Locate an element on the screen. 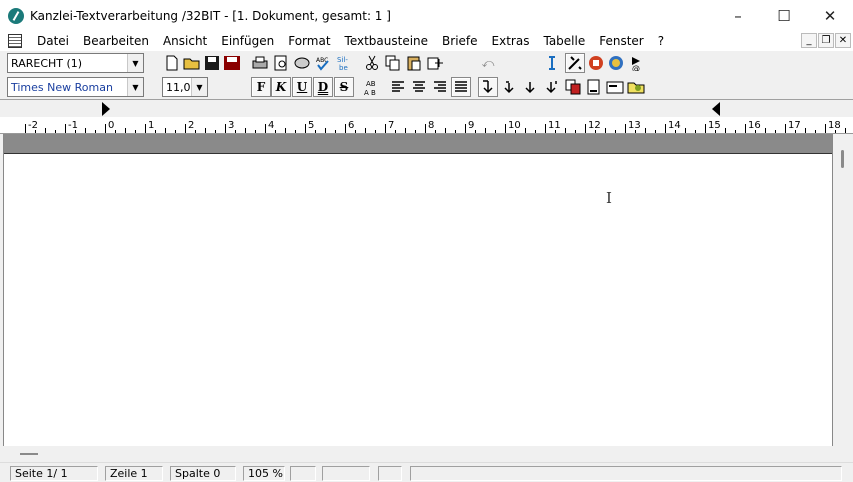  style-combo: RARECHT (1) ▼ is located at coordinates (75, 63).